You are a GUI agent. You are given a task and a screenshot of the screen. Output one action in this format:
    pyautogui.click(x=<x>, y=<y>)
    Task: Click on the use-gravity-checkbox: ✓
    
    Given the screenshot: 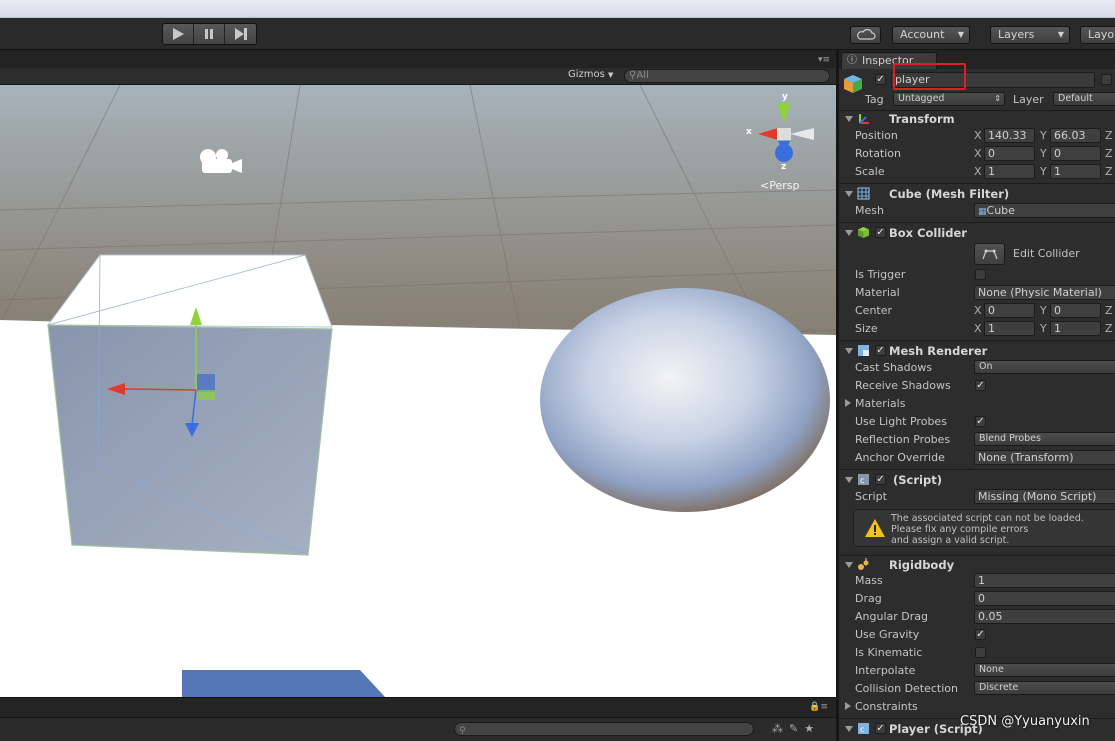 What is the action you would take?
    pyautogui.click(x=980, y=634)
    